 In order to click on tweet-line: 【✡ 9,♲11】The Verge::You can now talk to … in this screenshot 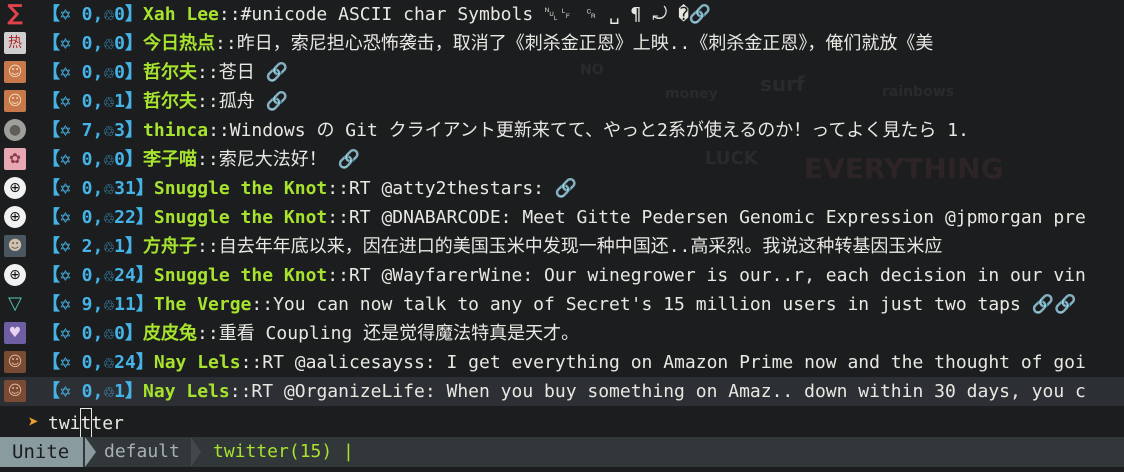, I will do `click(559, 304)`.